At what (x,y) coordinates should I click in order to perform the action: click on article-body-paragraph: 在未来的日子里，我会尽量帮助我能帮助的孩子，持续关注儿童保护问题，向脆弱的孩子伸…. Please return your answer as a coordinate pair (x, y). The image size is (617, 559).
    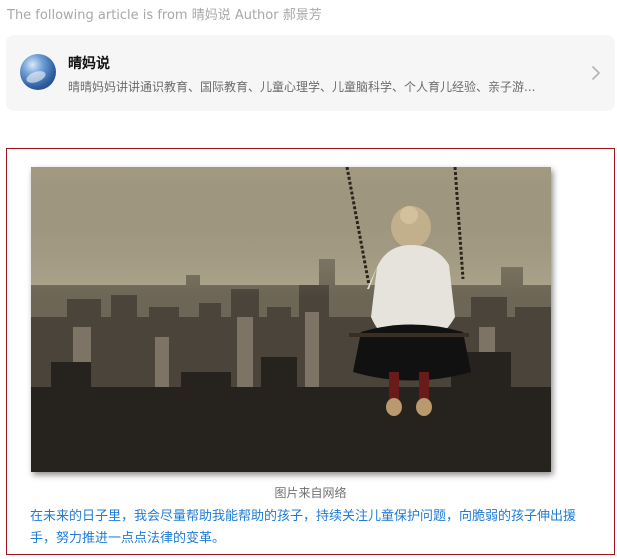
    Looking at the image, I should click on (303, 527).